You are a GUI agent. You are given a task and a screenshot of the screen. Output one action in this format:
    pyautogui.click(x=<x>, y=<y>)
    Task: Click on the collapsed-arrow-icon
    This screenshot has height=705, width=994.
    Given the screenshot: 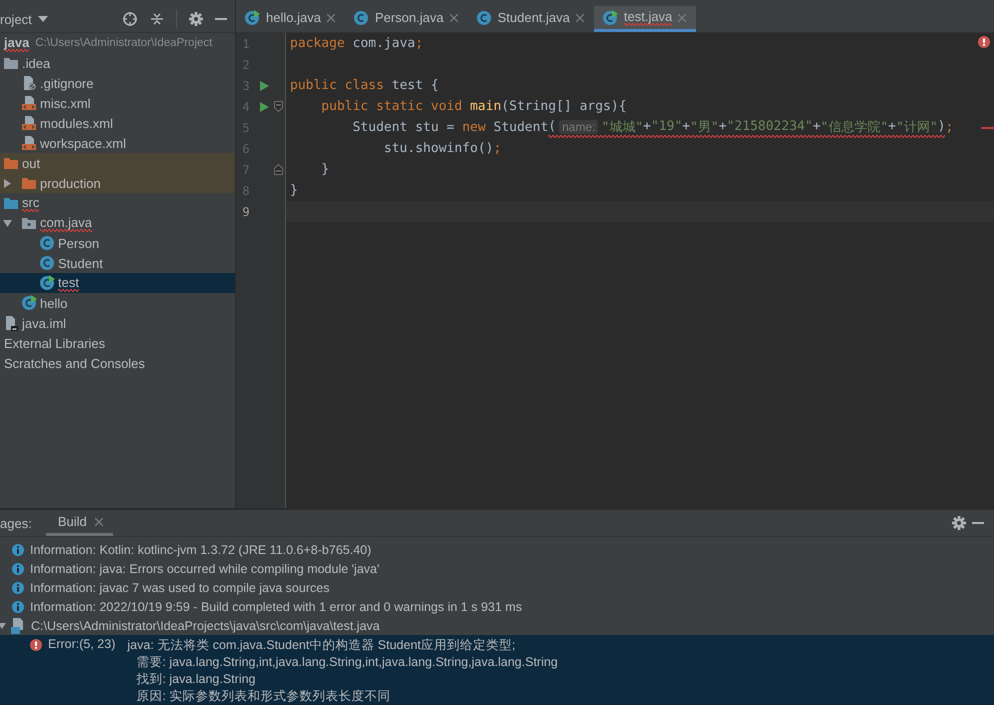 What is the action you would take?
    pyautogui.click(x=7, y=183)
    